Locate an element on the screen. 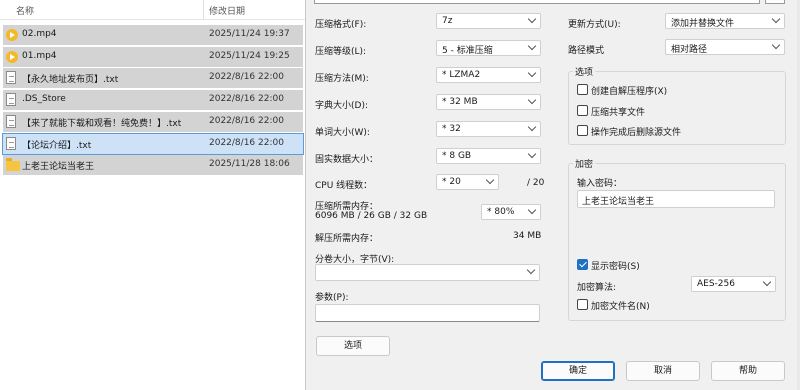  level-label: 压缩等级(L): is located at coordinates (341, 52).